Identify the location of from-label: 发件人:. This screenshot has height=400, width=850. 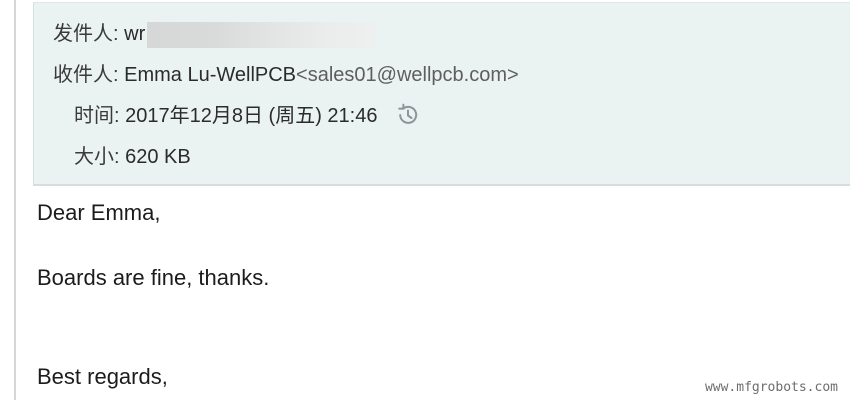
(86, 34).